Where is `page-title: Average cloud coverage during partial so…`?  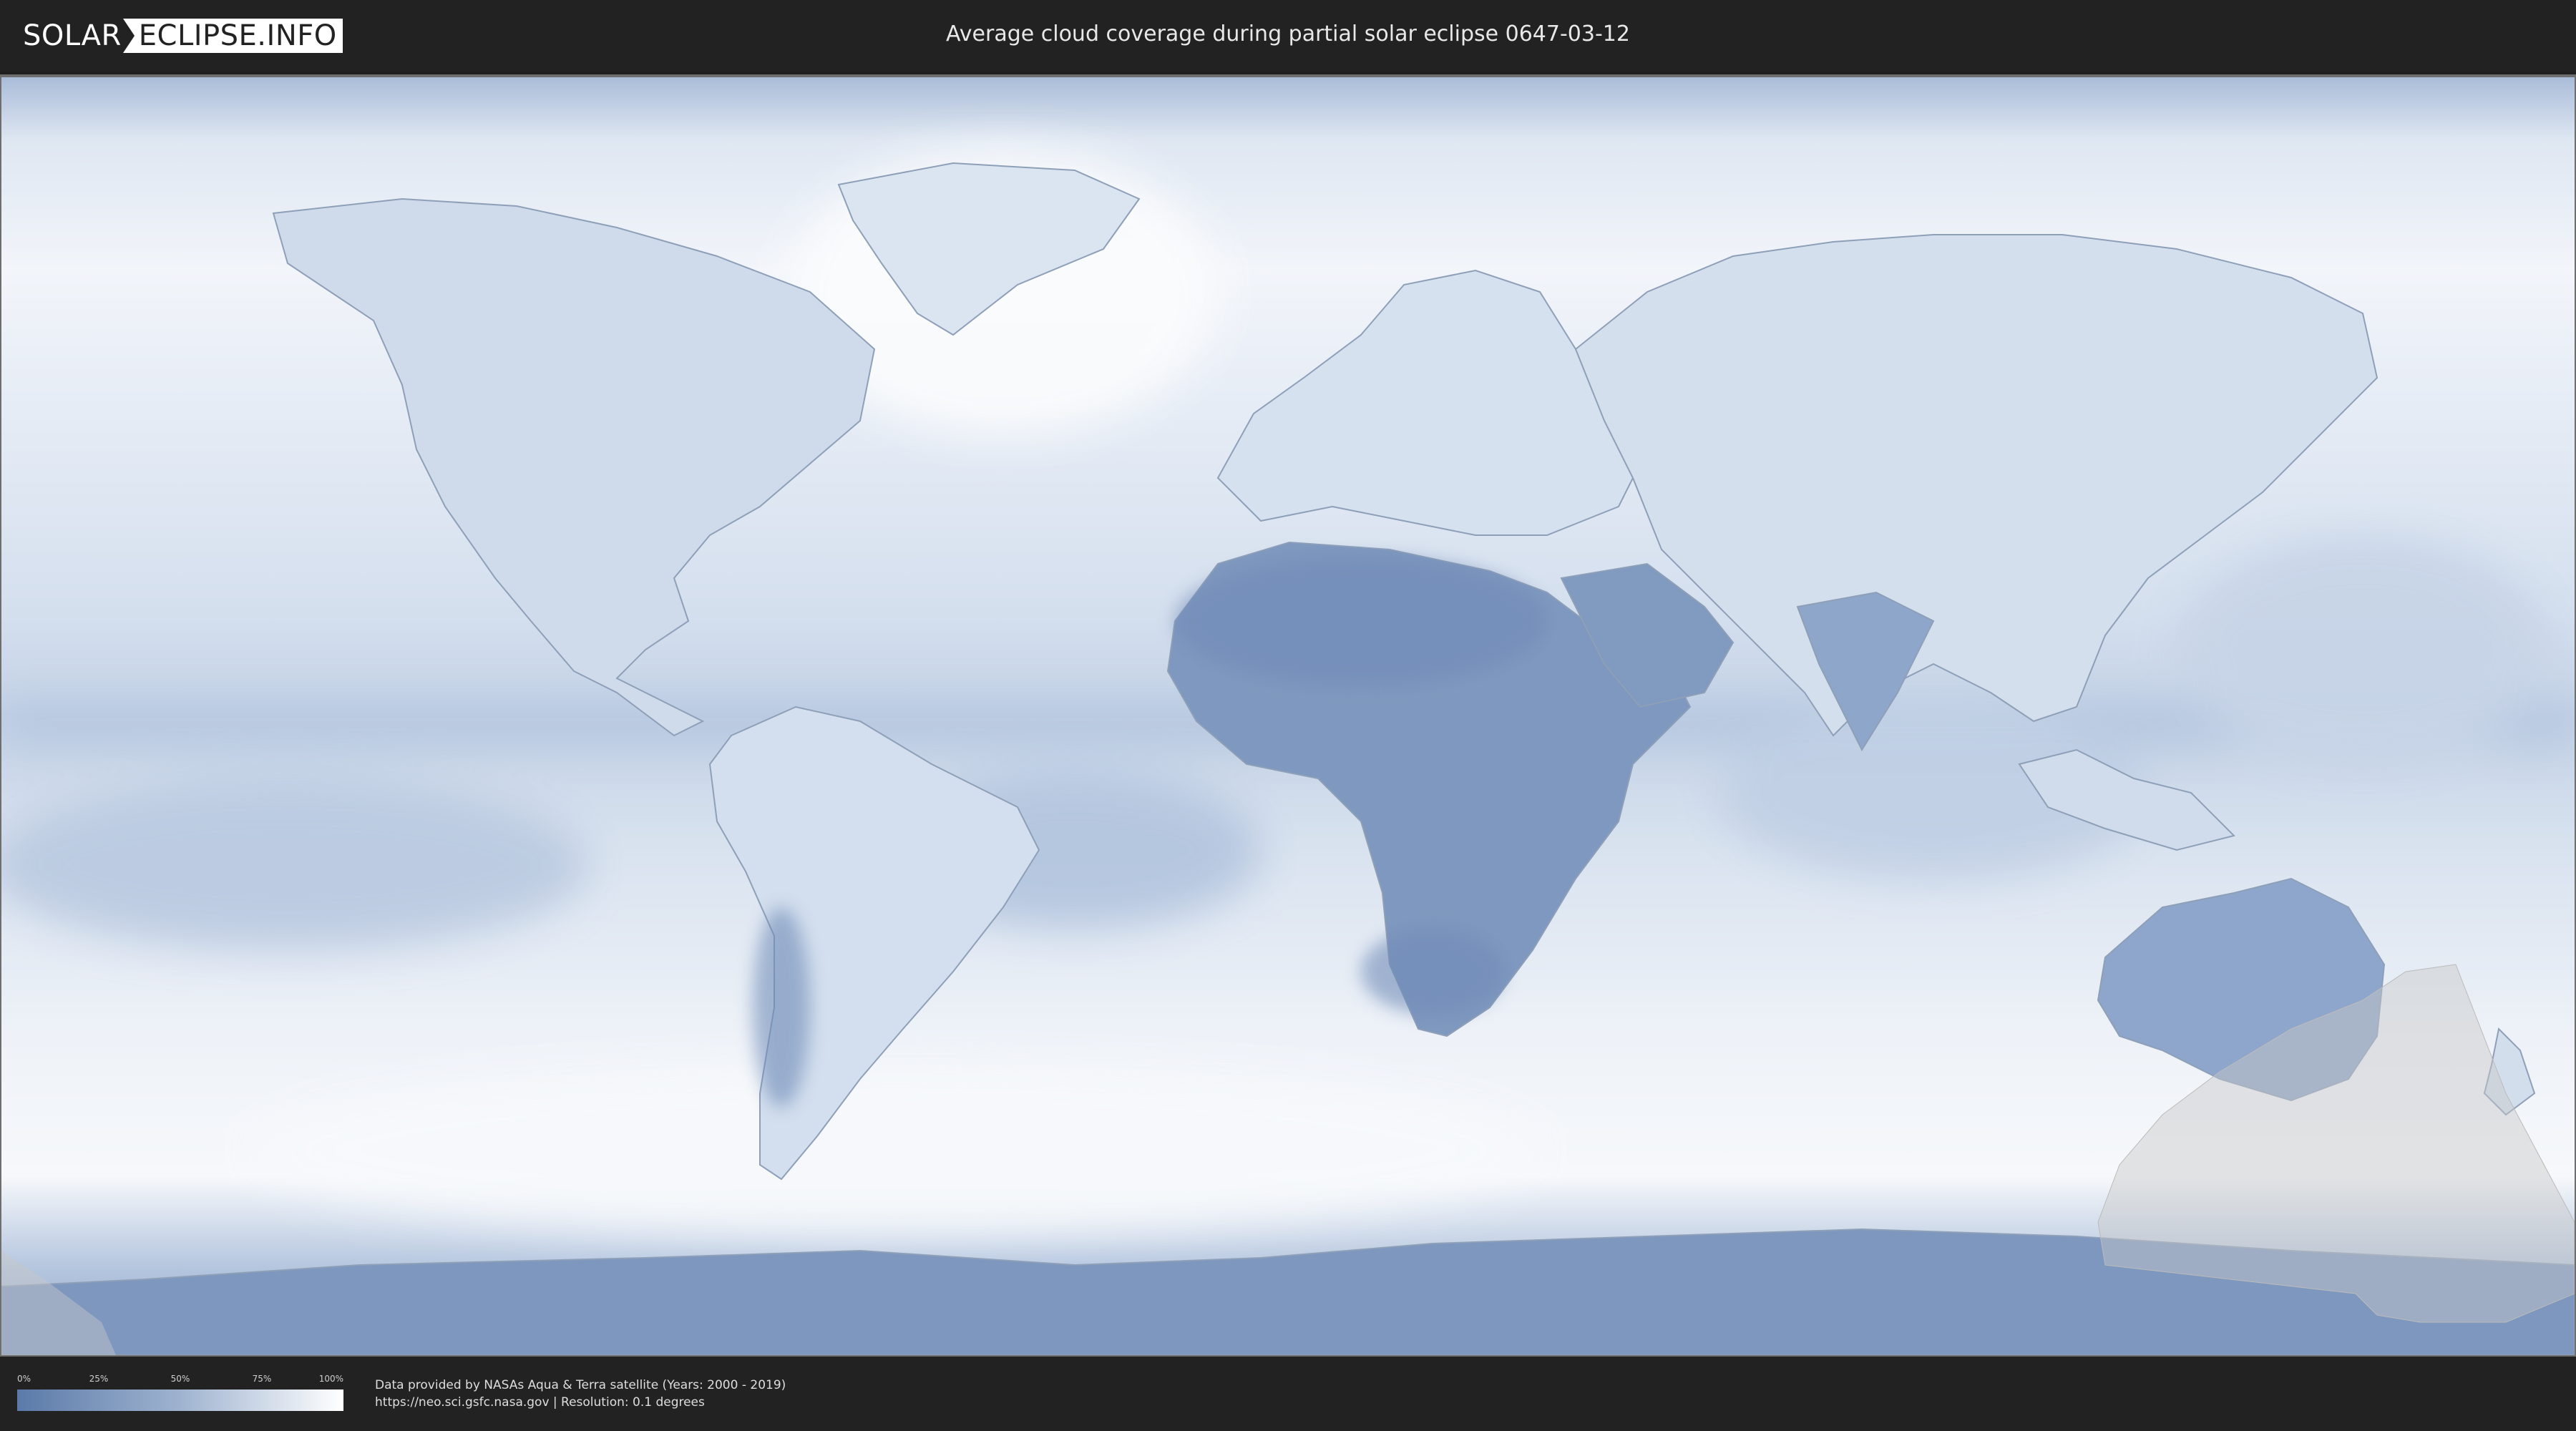 page-title: Average cloud coverage during partial so… is located at coordinates (1288, 34).